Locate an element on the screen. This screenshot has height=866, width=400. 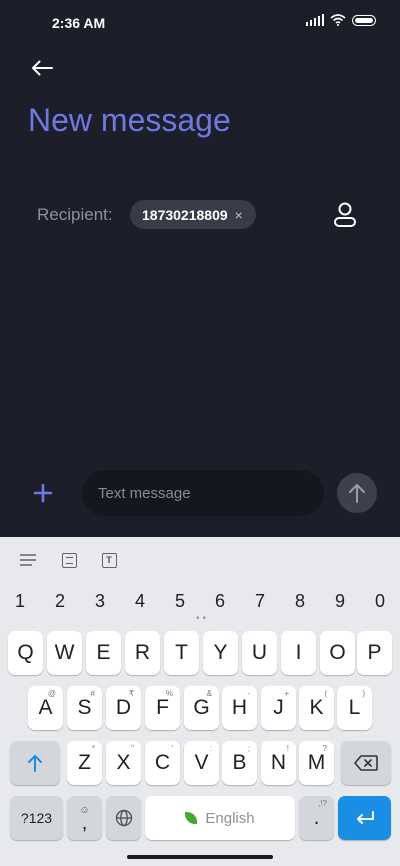
key-v: :V is located at coordinates (201, 763).